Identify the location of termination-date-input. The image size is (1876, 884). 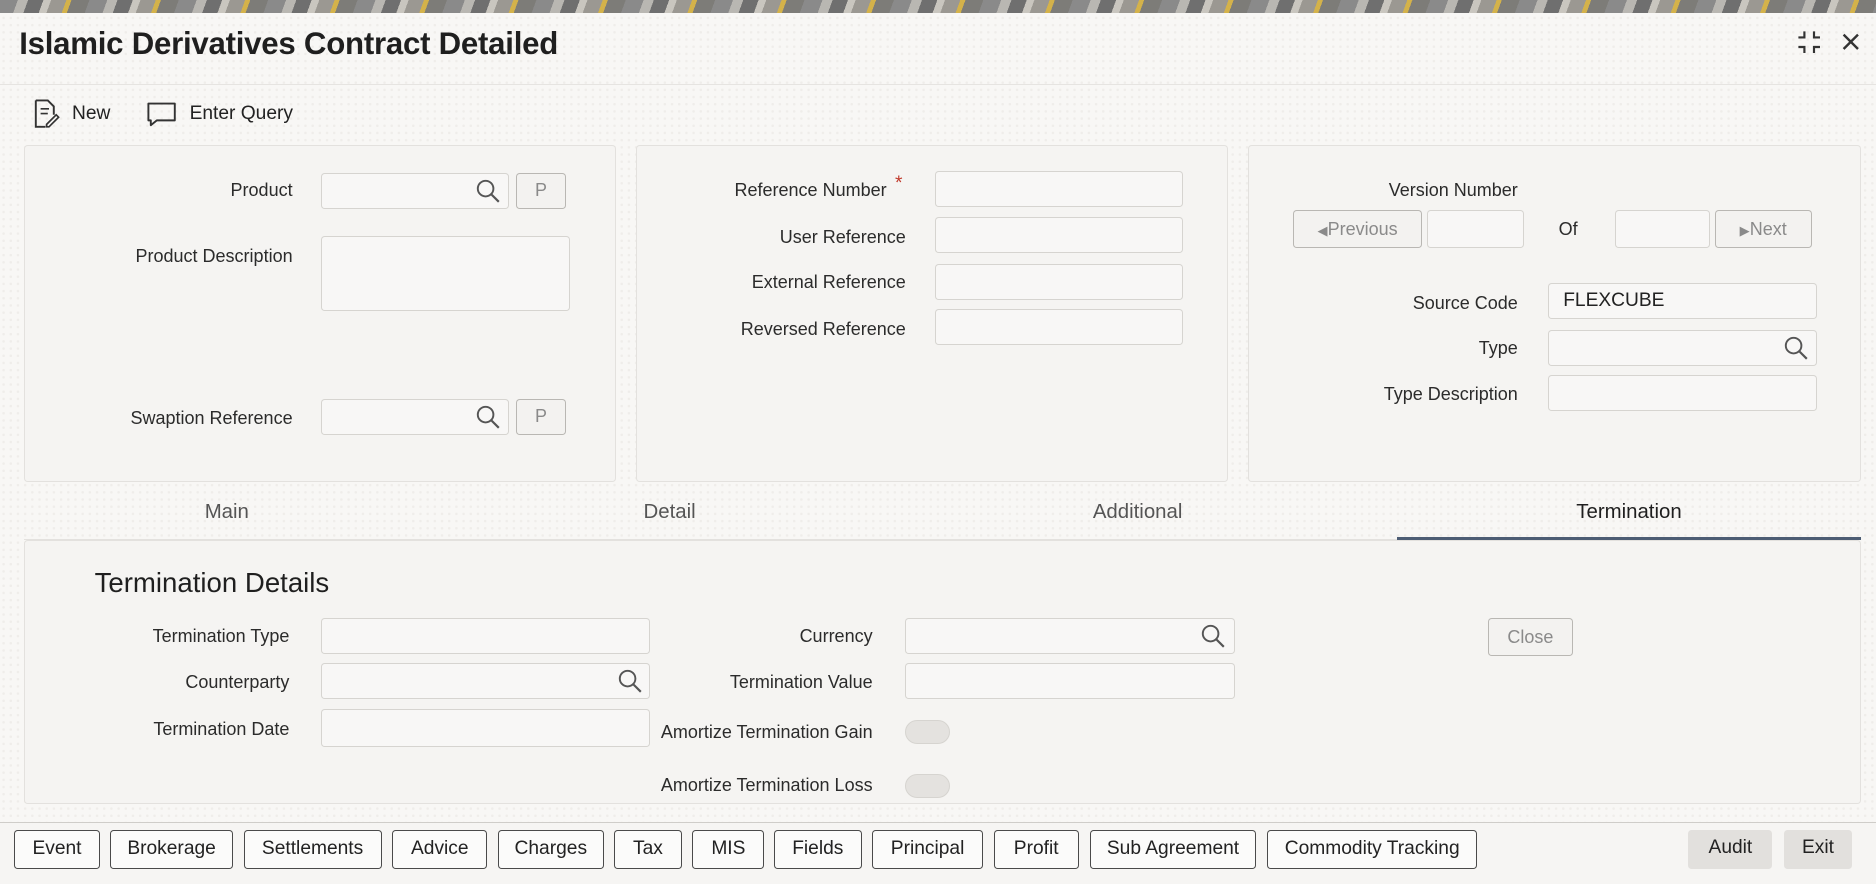
(486, 728).